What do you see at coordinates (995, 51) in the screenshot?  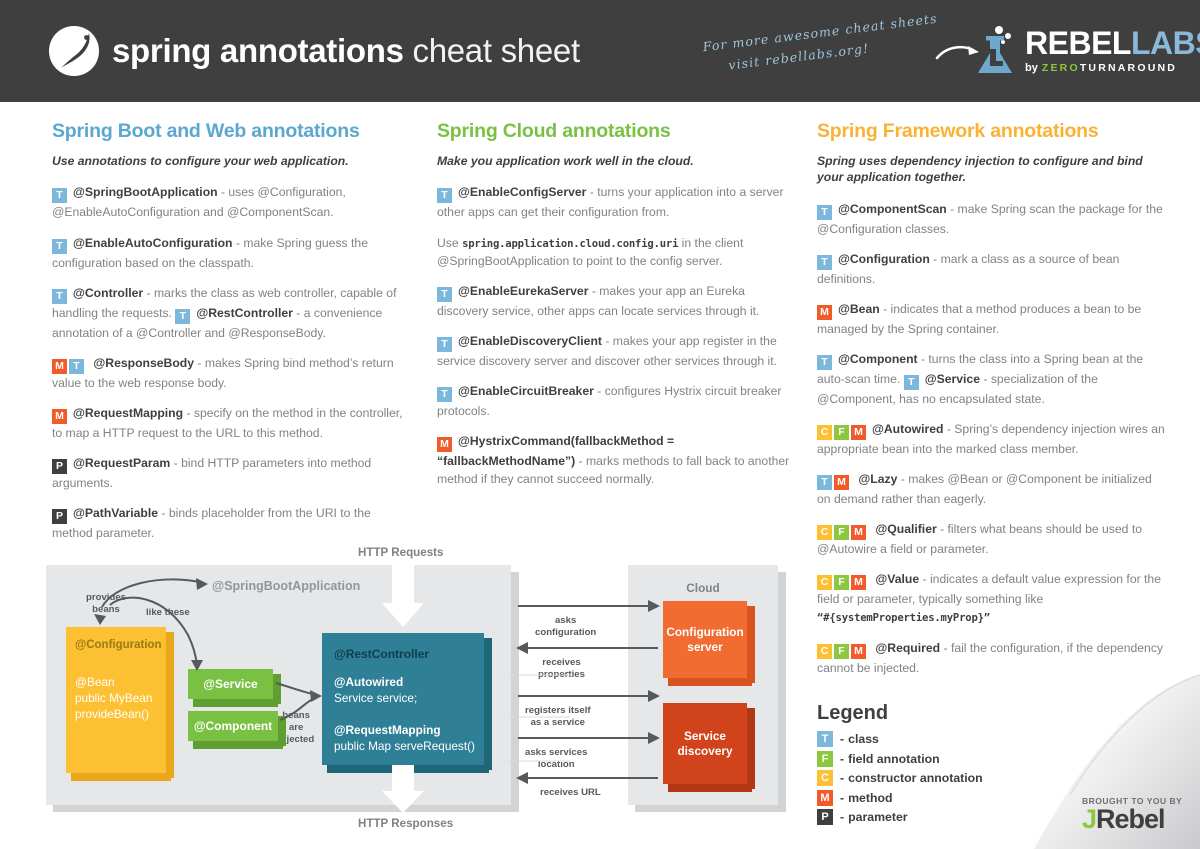 I see `flask-icon` at bounding box center [995, 51].